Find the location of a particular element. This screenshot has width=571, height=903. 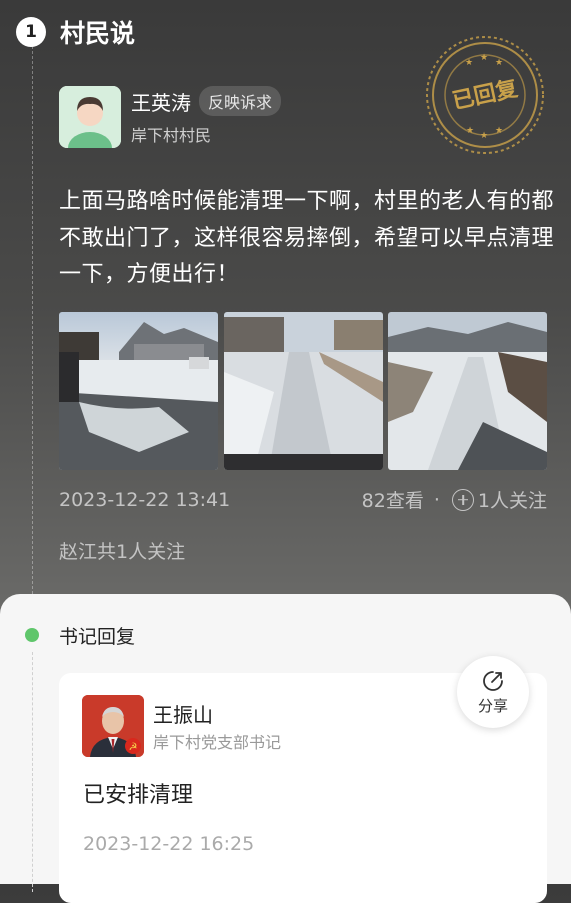

view-count: 82查看 is located at coordinates (392, 501).